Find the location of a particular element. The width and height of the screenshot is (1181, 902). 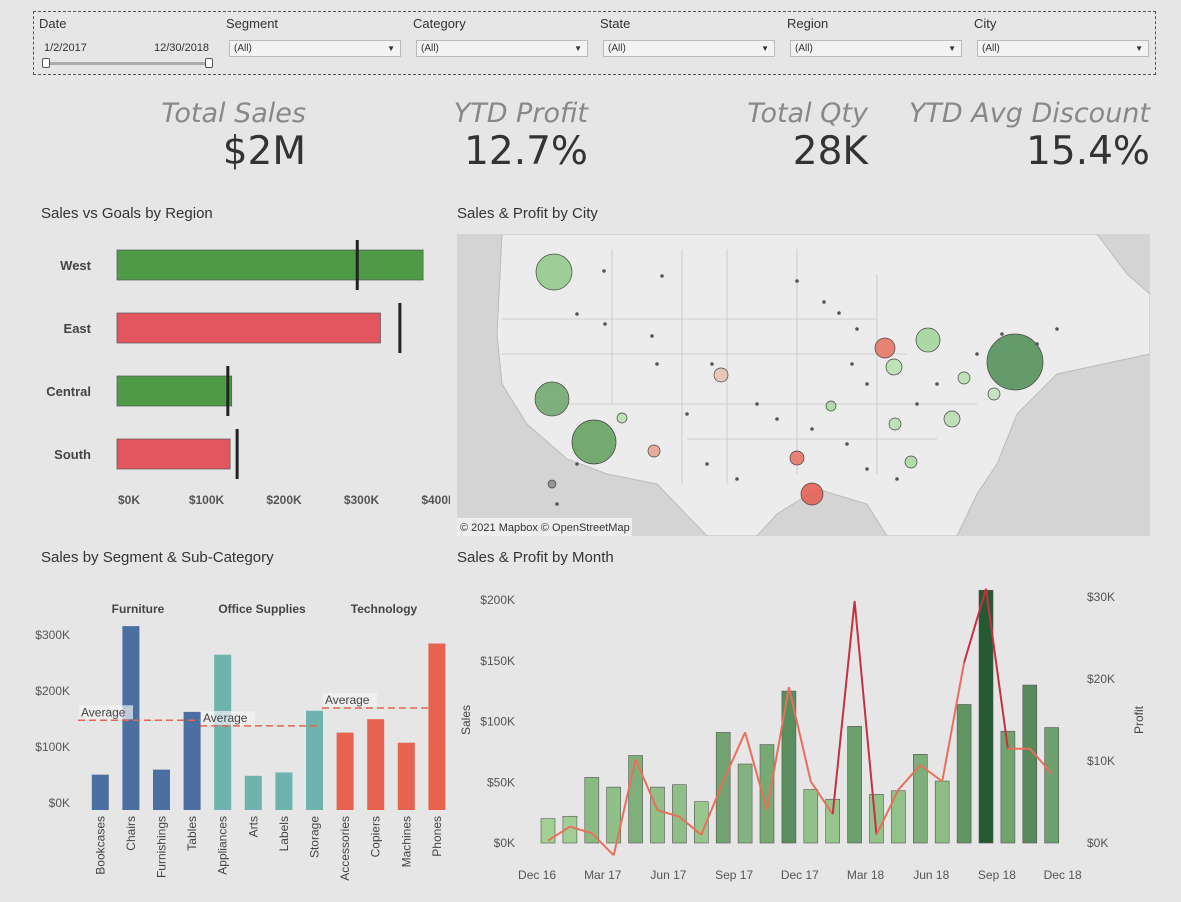

y-tick-label: $200K is located at coordinates (52, 691).